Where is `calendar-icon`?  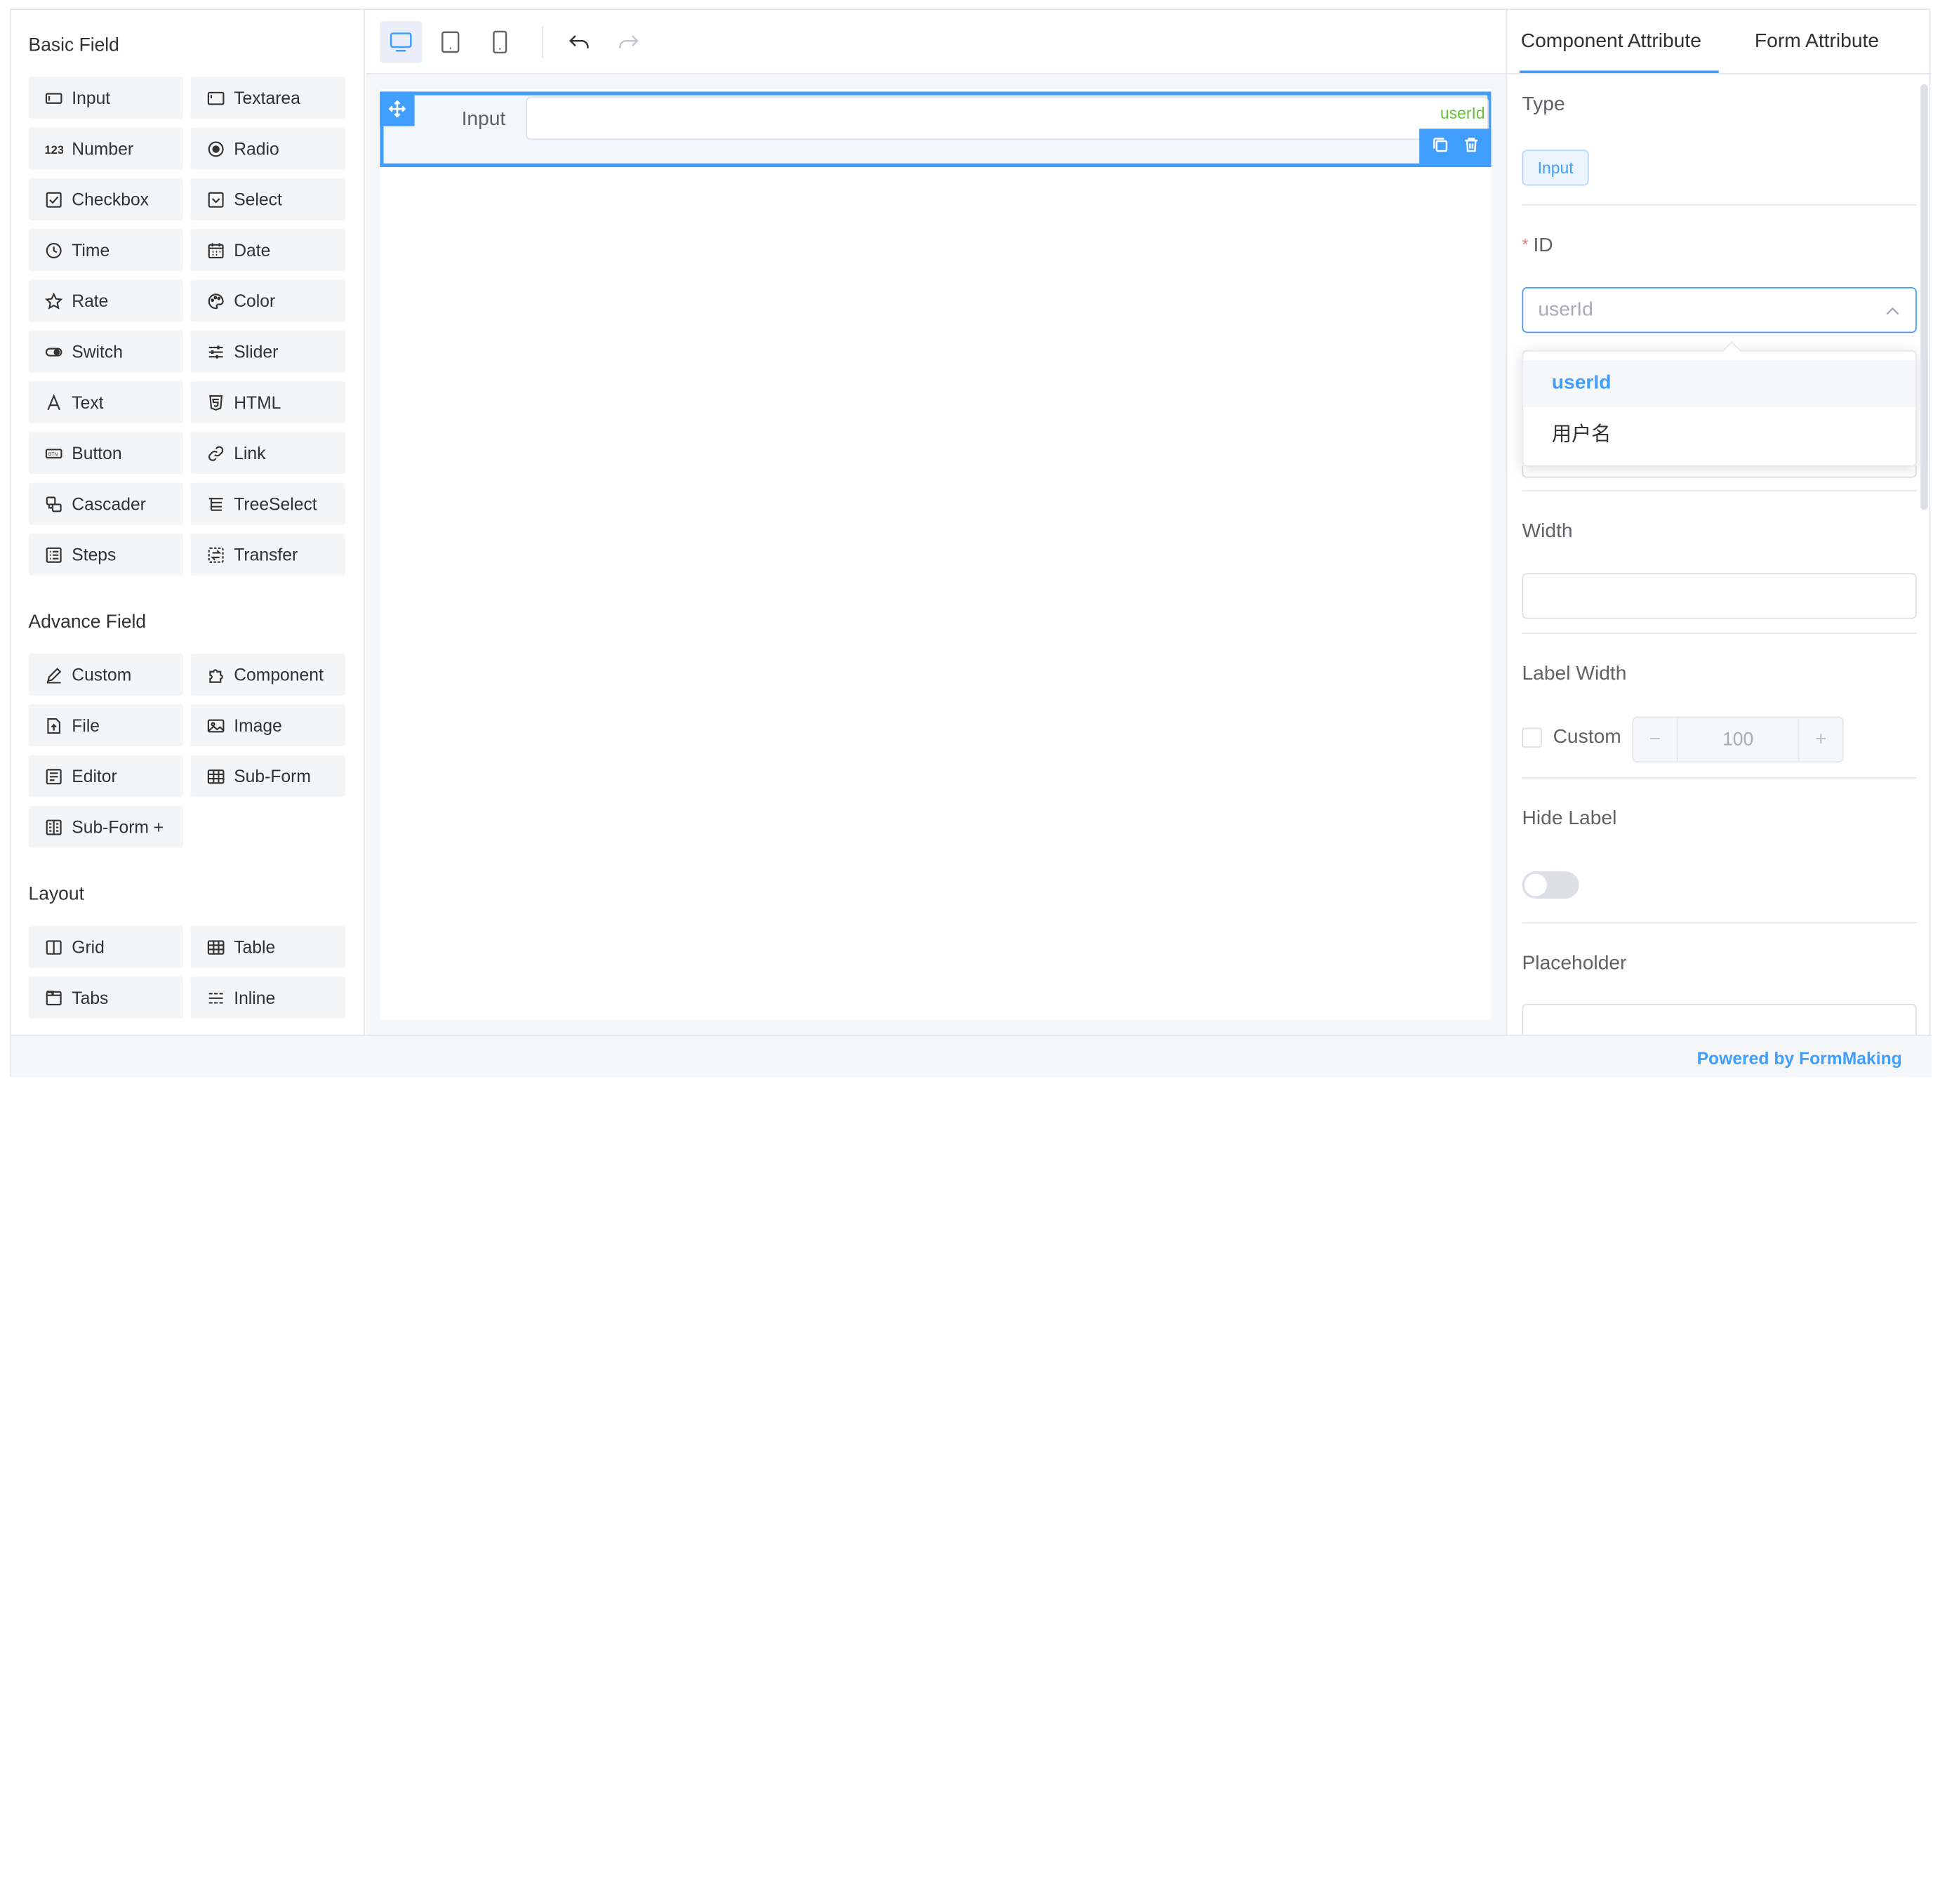
calendar-icon is located at coordinates (215, 250).